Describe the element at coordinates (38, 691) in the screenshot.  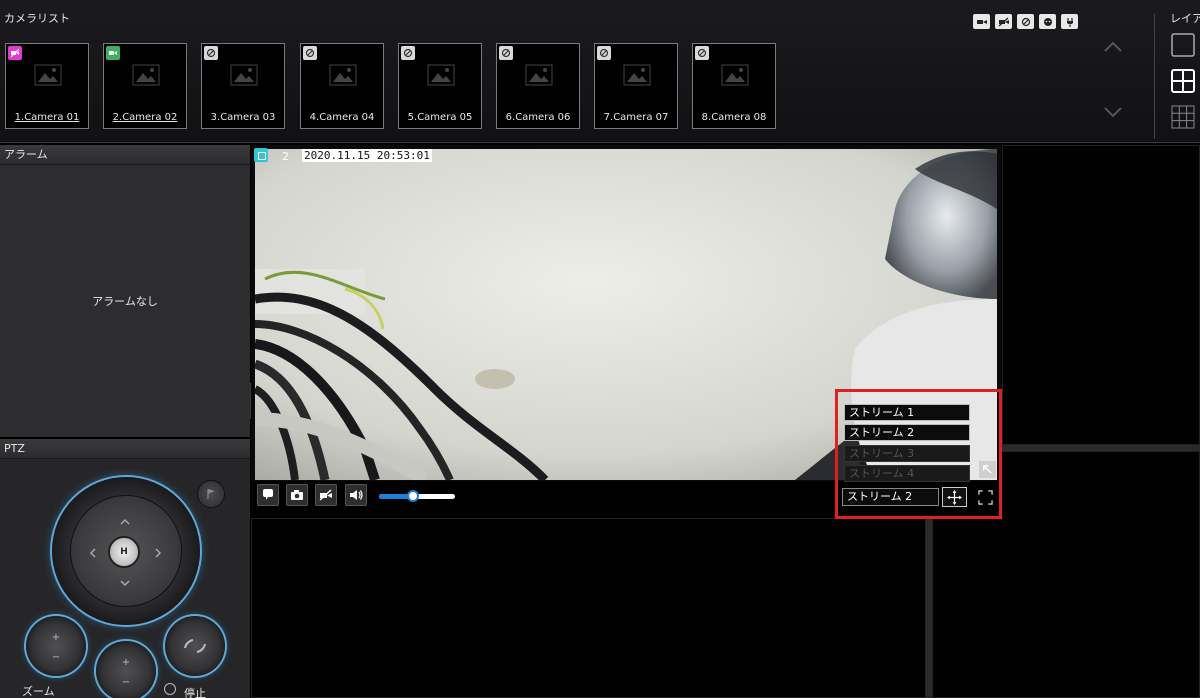
I see `zoom-label: ズーム` at that location.